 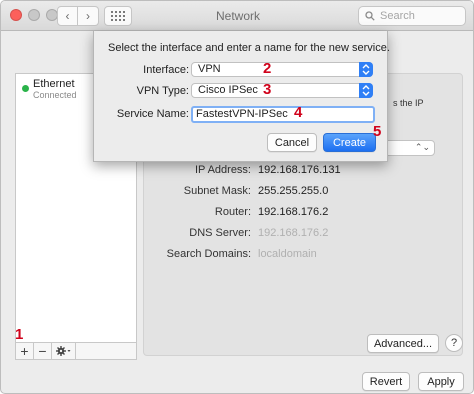 What do you see at coordinates (293, 212) in the screenshot?
I see `router-value: 192.168.176.2` at bounding box center [293, 212].